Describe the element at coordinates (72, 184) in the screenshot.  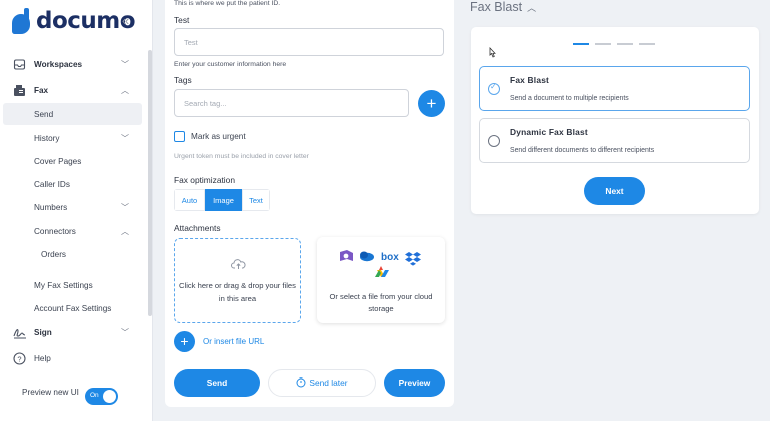
I see `sidebar-item-caller-ids: Caller IDs` at that location.